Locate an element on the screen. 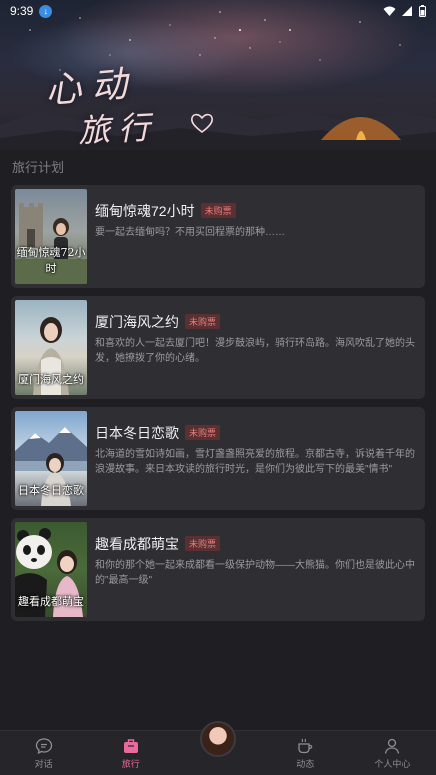 The height and width of the screenshot is (775, 436). tab-profile: 个人中心 is located at coordinates (392, 753).